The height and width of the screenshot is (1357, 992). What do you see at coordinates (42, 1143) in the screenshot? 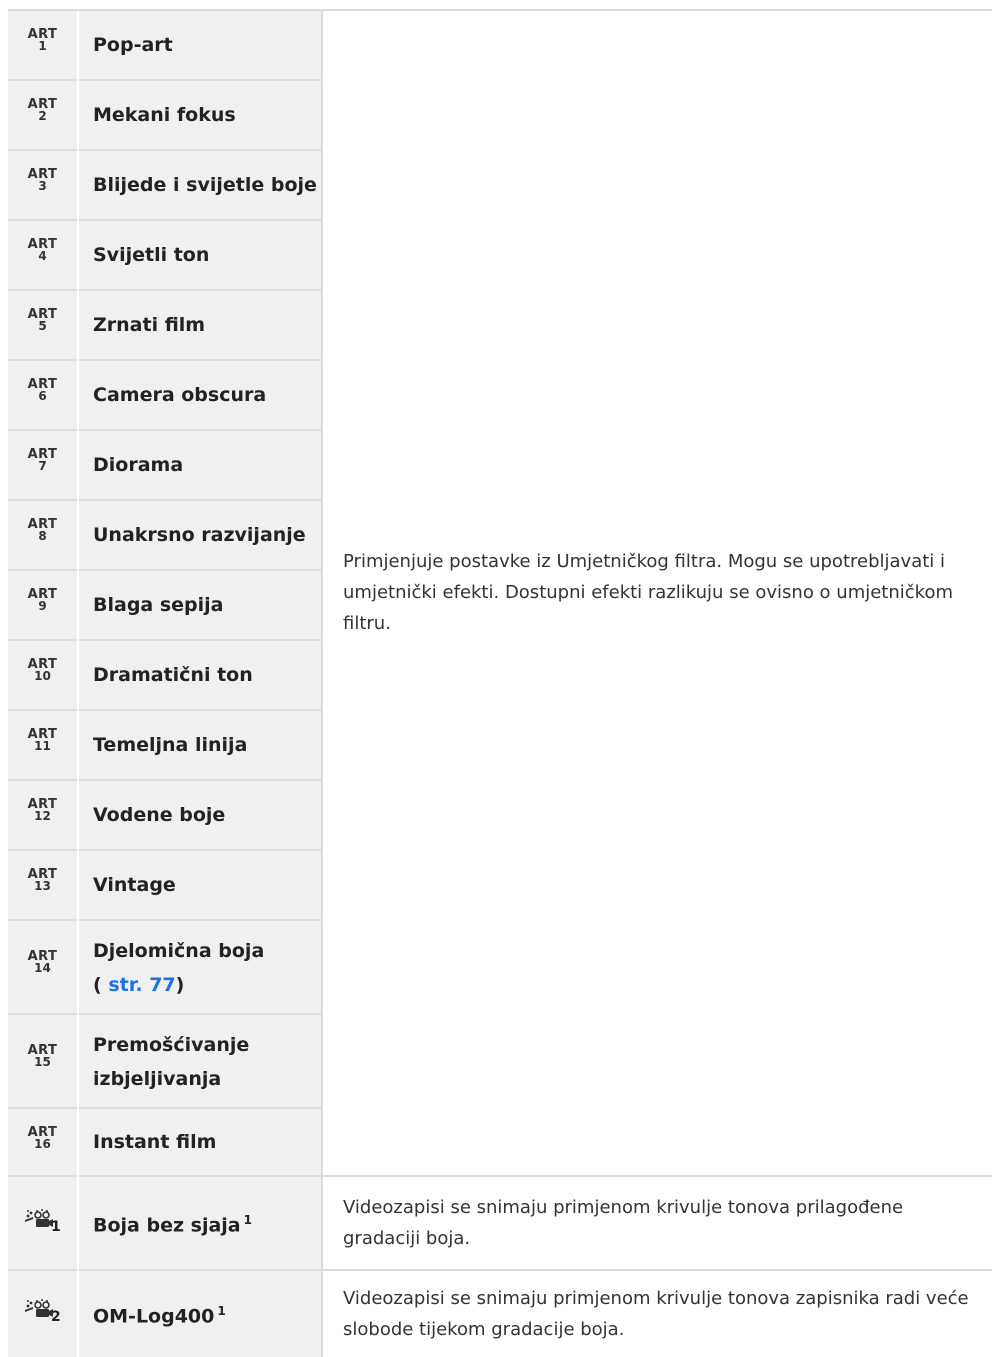
I see `art-icon: ART 16` at bounding box center [42, 1143].